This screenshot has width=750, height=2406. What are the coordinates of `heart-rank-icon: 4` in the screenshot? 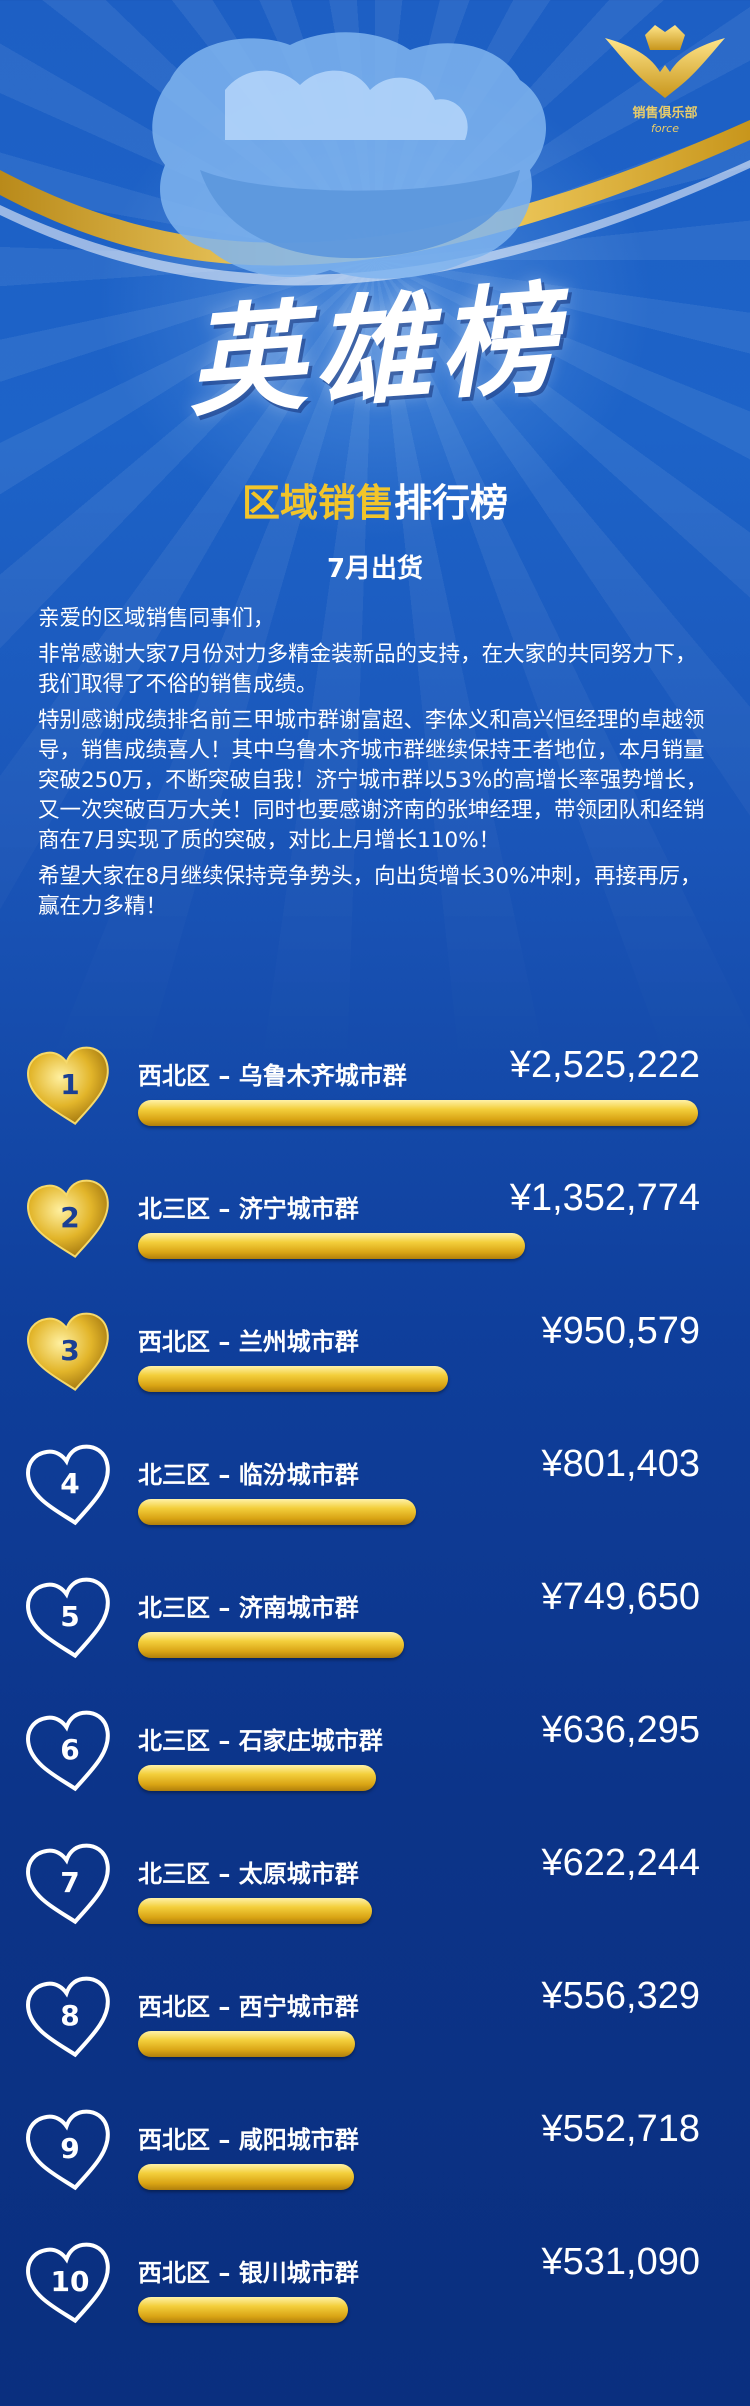 It's located at (70, 1486).